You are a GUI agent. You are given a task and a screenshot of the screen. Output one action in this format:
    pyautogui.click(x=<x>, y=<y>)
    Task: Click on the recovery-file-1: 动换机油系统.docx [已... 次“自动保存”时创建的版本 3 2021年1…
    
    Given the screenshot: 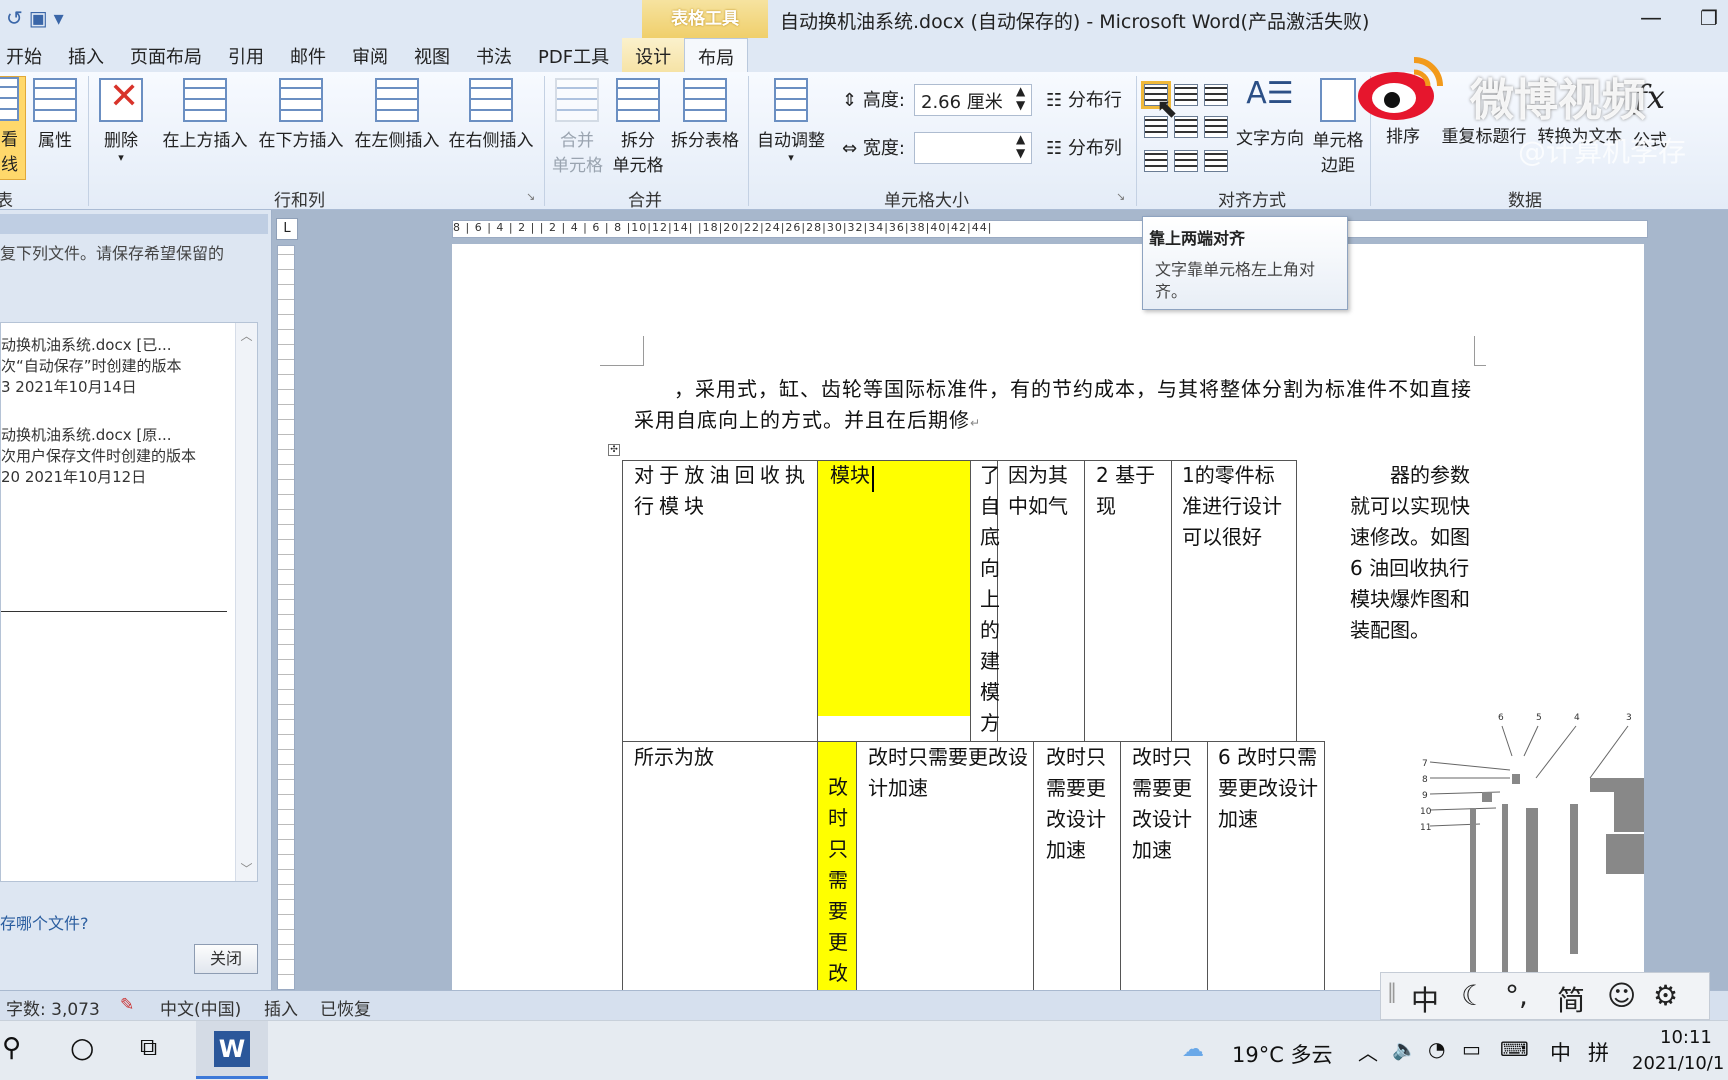 What is the action you would take?
    pyautogui.click(x=115, y=366)
    